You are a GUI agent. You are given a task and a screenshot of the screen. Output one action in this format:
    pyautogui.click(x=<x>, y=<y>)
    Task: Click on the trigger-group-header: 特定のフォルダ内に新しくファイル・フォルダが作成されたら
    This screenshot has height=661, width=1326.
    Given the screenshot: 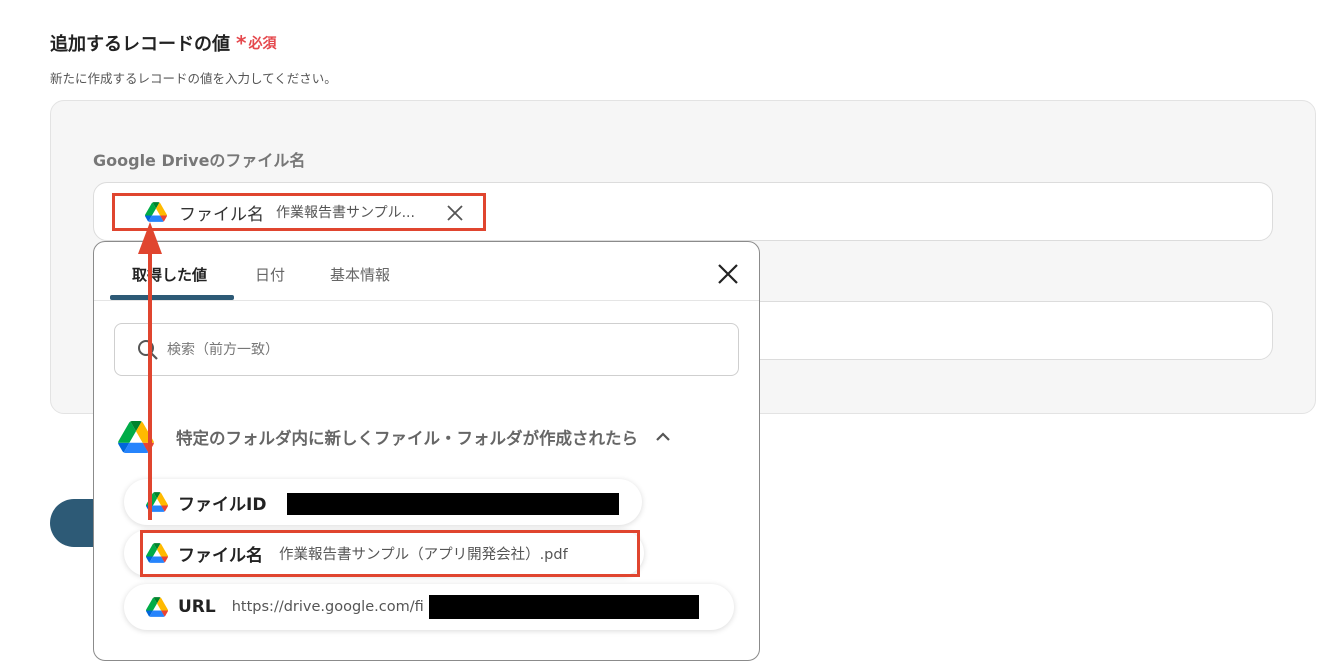 What is the action you would take?
    pyautogui.click(x=428, y=437)
    